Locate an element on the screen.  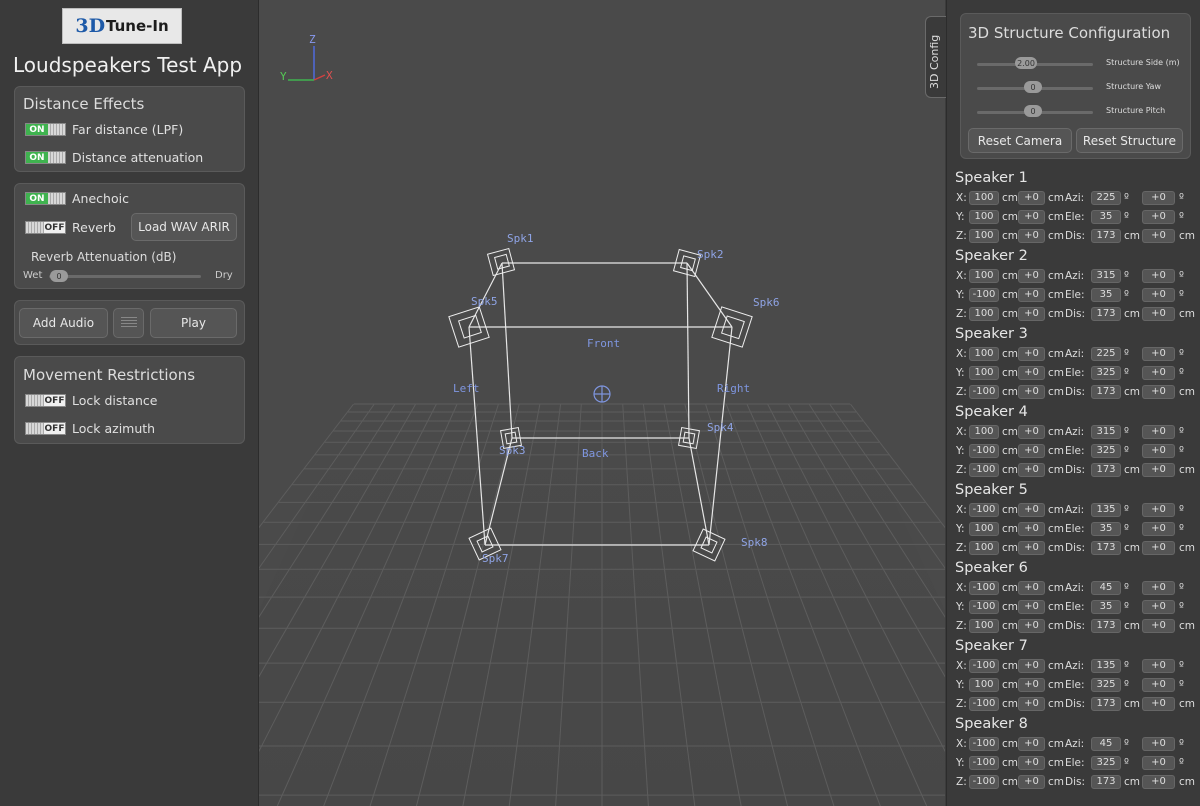
speaker-8-x-offset-input: +0 is located at coordinates (1031, 744).